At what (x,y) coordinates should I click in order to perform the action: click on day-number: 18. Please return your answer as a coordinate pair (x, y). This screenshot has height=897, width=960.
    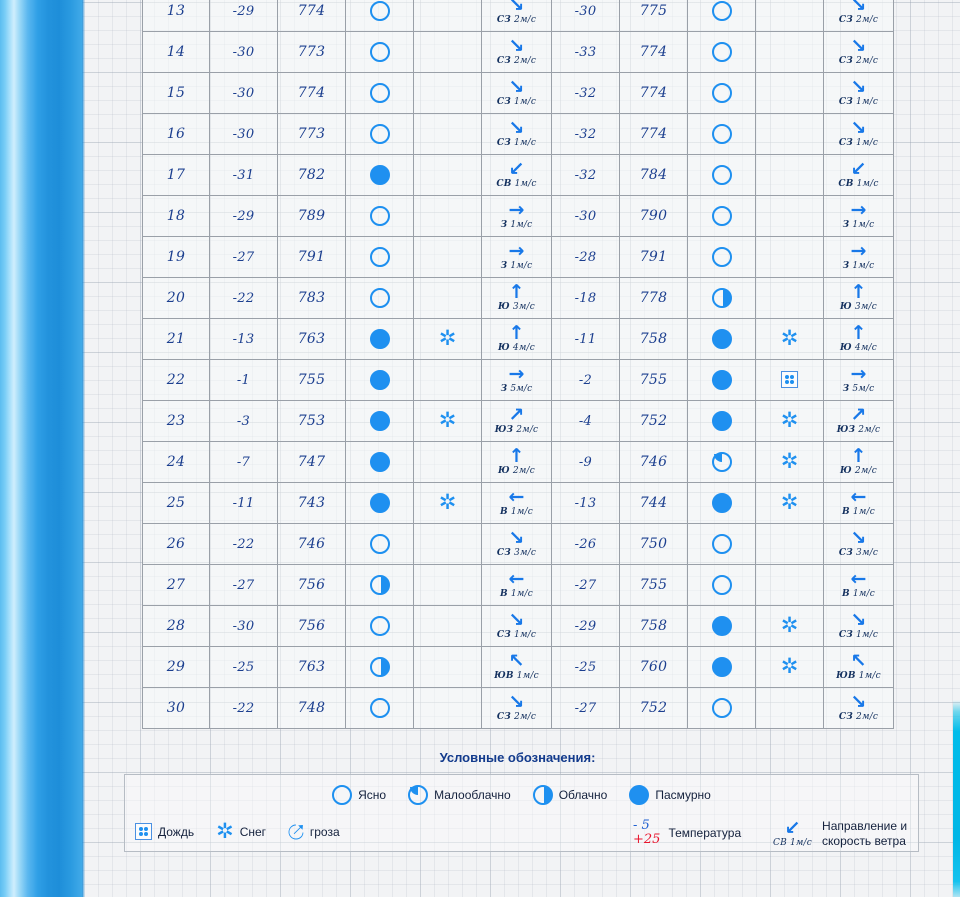
    Looking at the image, I should click on (176, 216).